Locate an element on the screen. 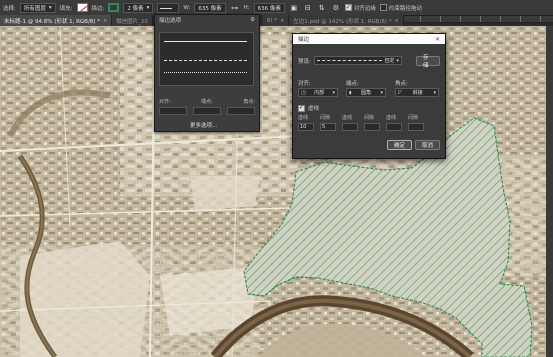 The height and width of the screenshot is (357, 553). width-label: W: is located at coordinates (187, 7).